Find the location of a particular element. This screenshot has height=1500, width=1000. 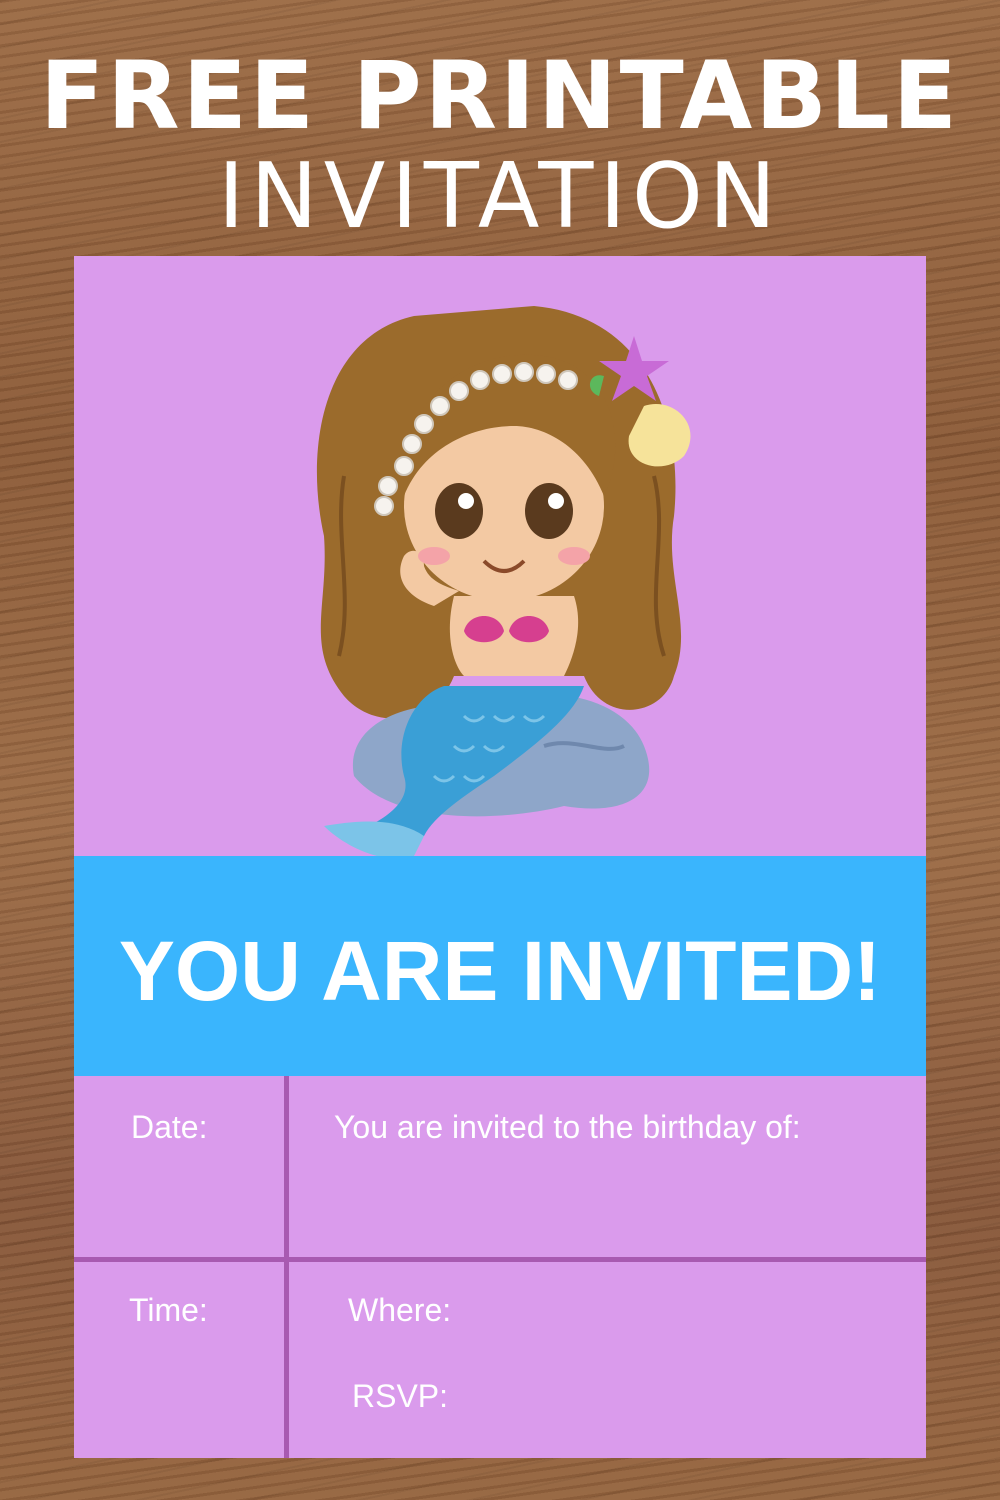

invited-banner: YOU ARE INVITED! is located at coordinates (500, 966).